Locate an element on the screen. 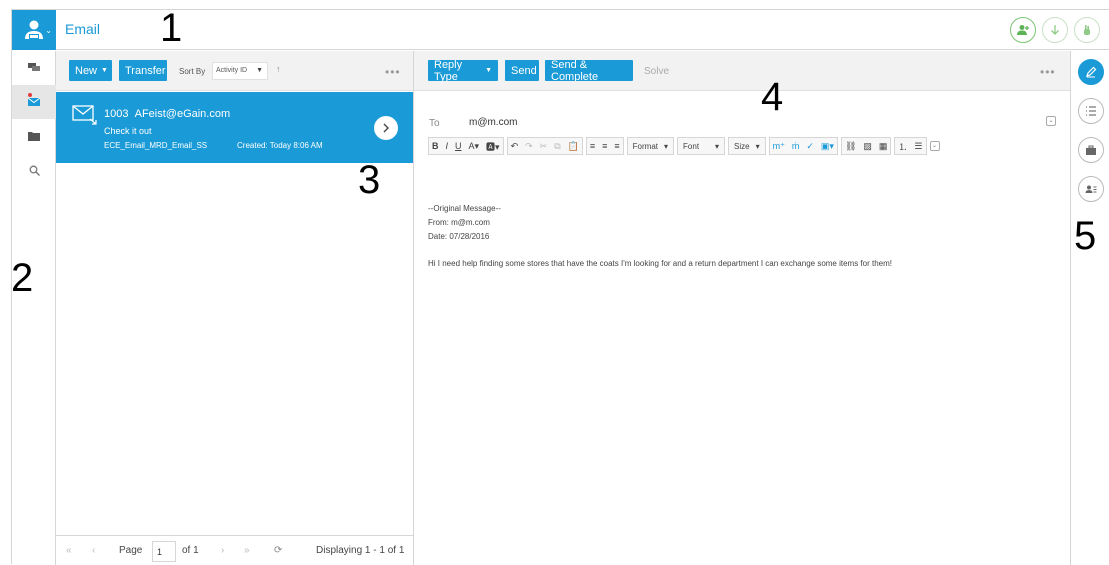 The width and height of the screenshot is (1109, 565). pencil-icon is located at coordinates (1091, 72).